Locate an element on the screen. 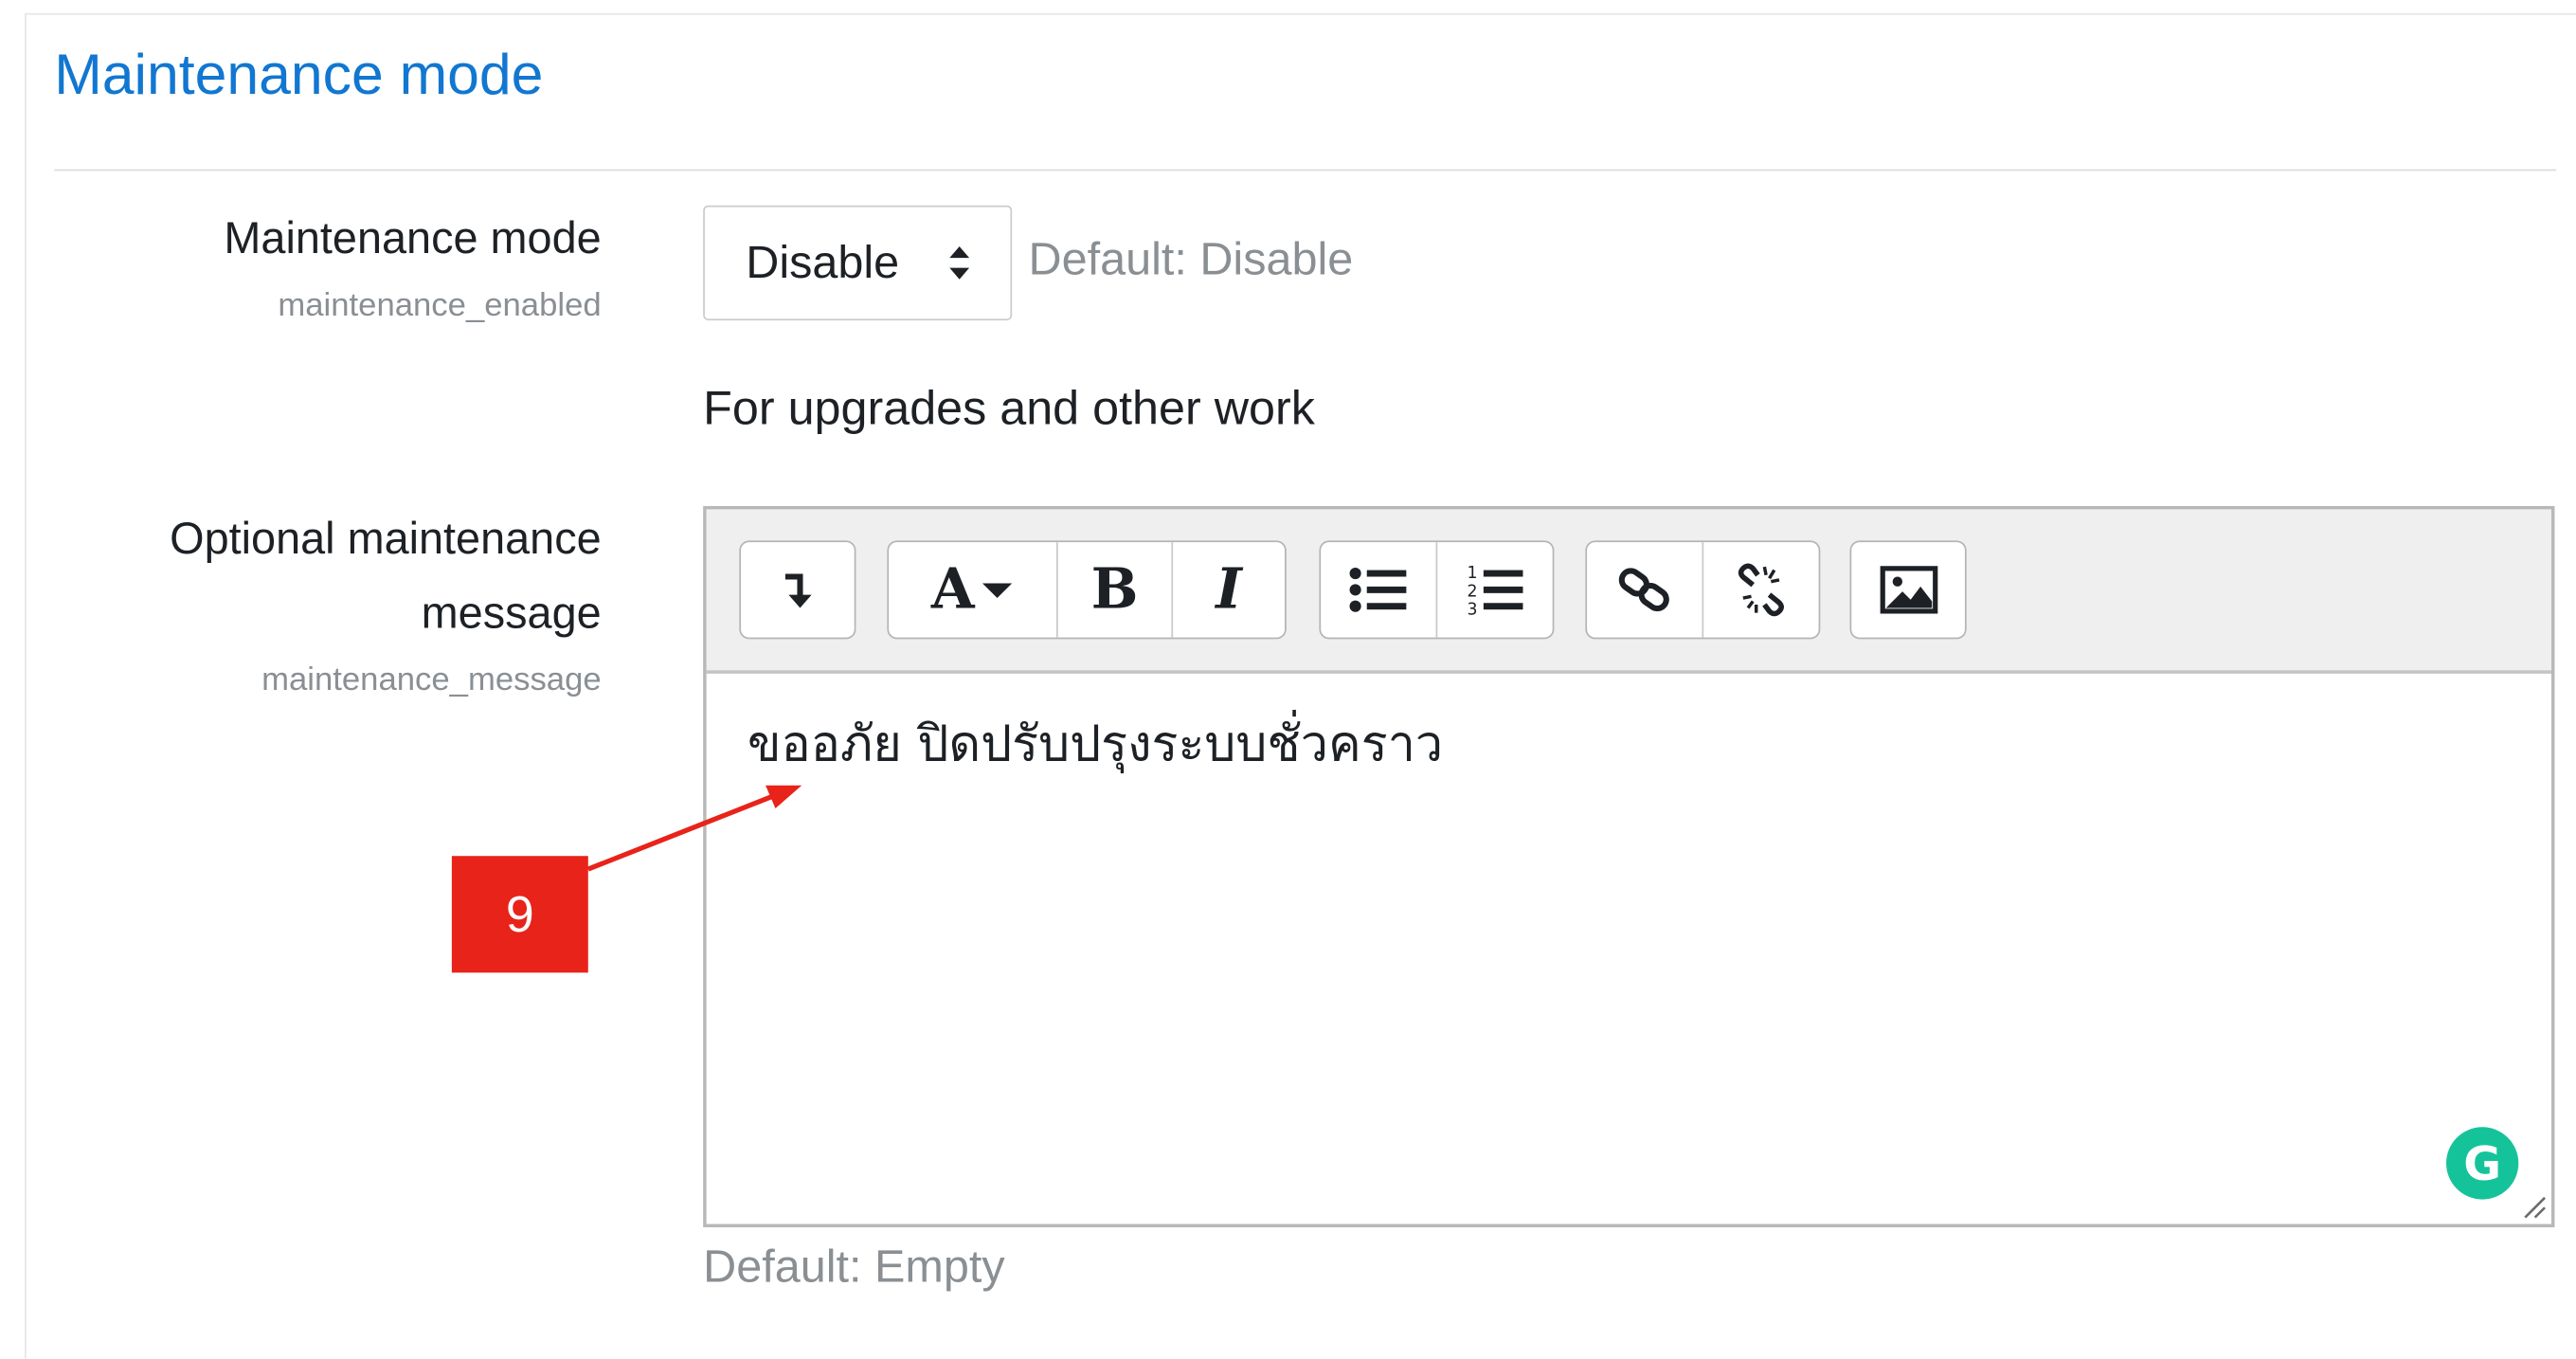 The width and height of the screenshot is (2576, 1359). toolbar-group-media is located at coordinates (1908, 590).